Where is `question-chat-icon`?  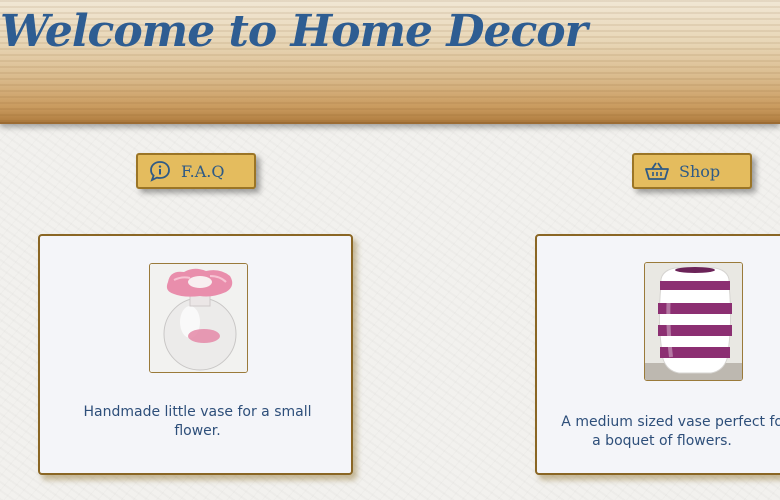 question-chat-icon is located at coordinates (160, 171).